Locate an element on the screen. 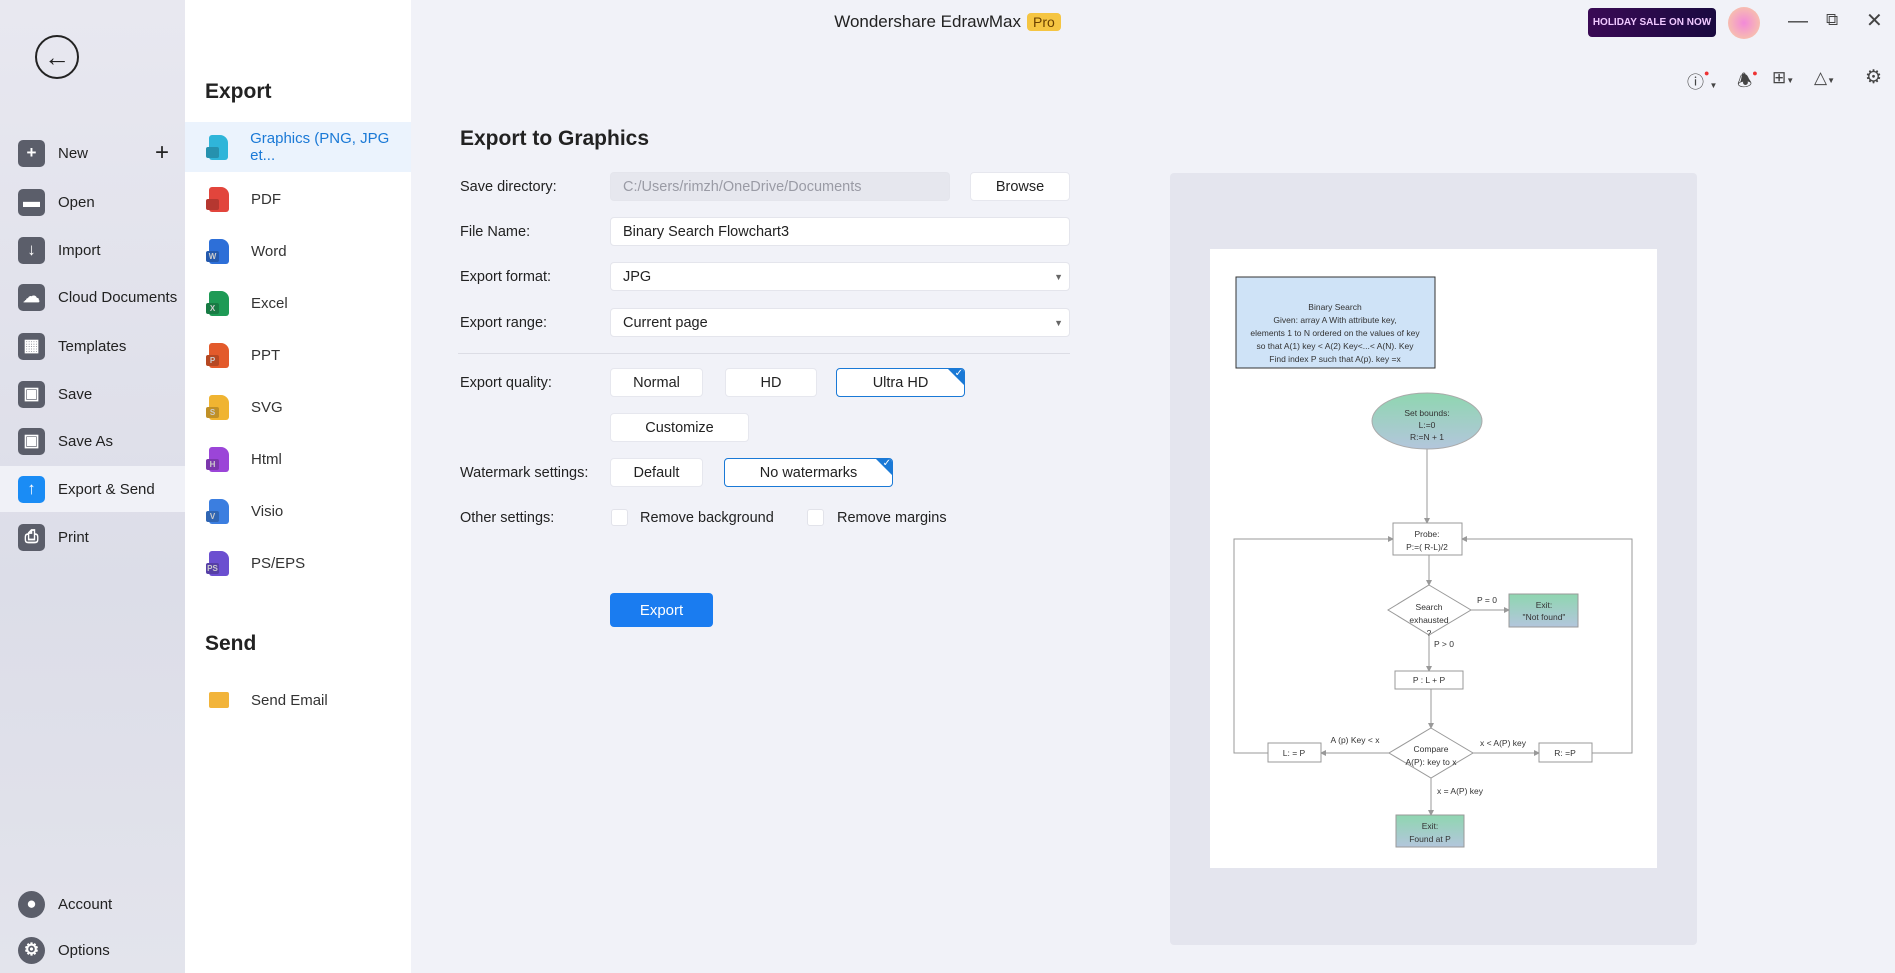 This screenshot has width=1895, height=973. export-item-word: W Word is located at coordinates (298, 251).